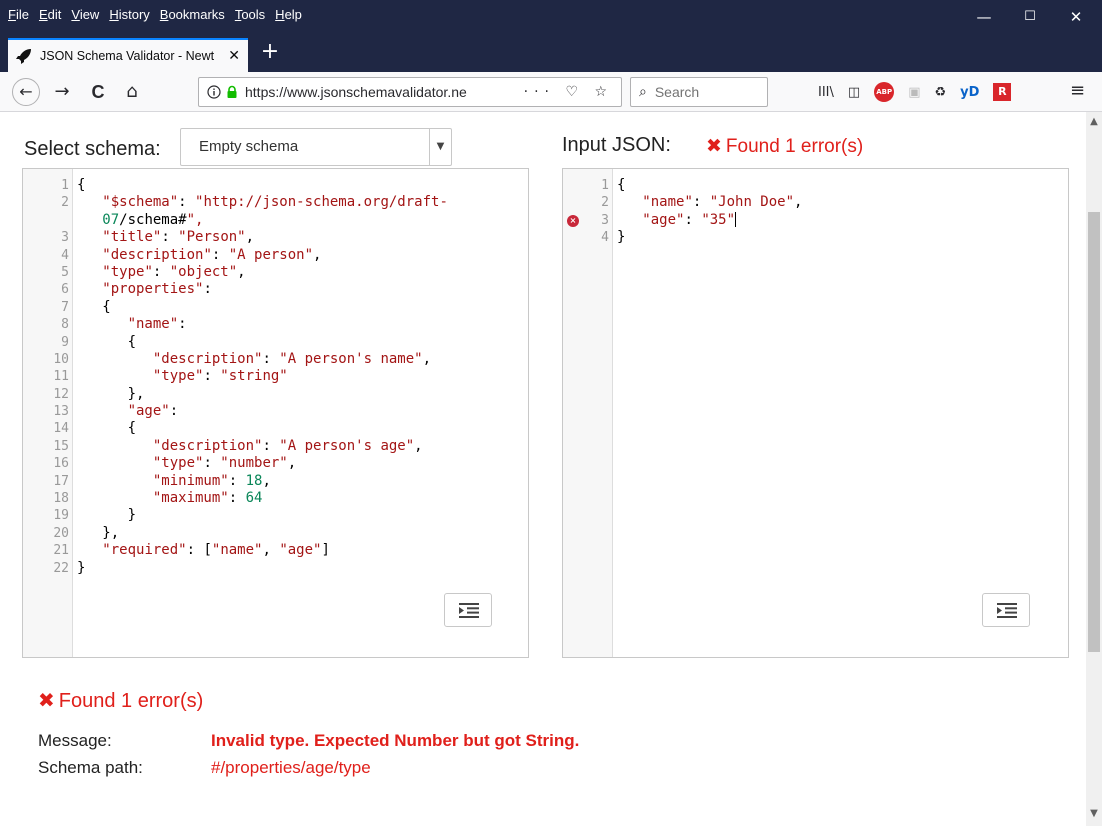  Describe the element at coordinates (1006, 610) in the screenshot. I see `format-input-button` at that location.